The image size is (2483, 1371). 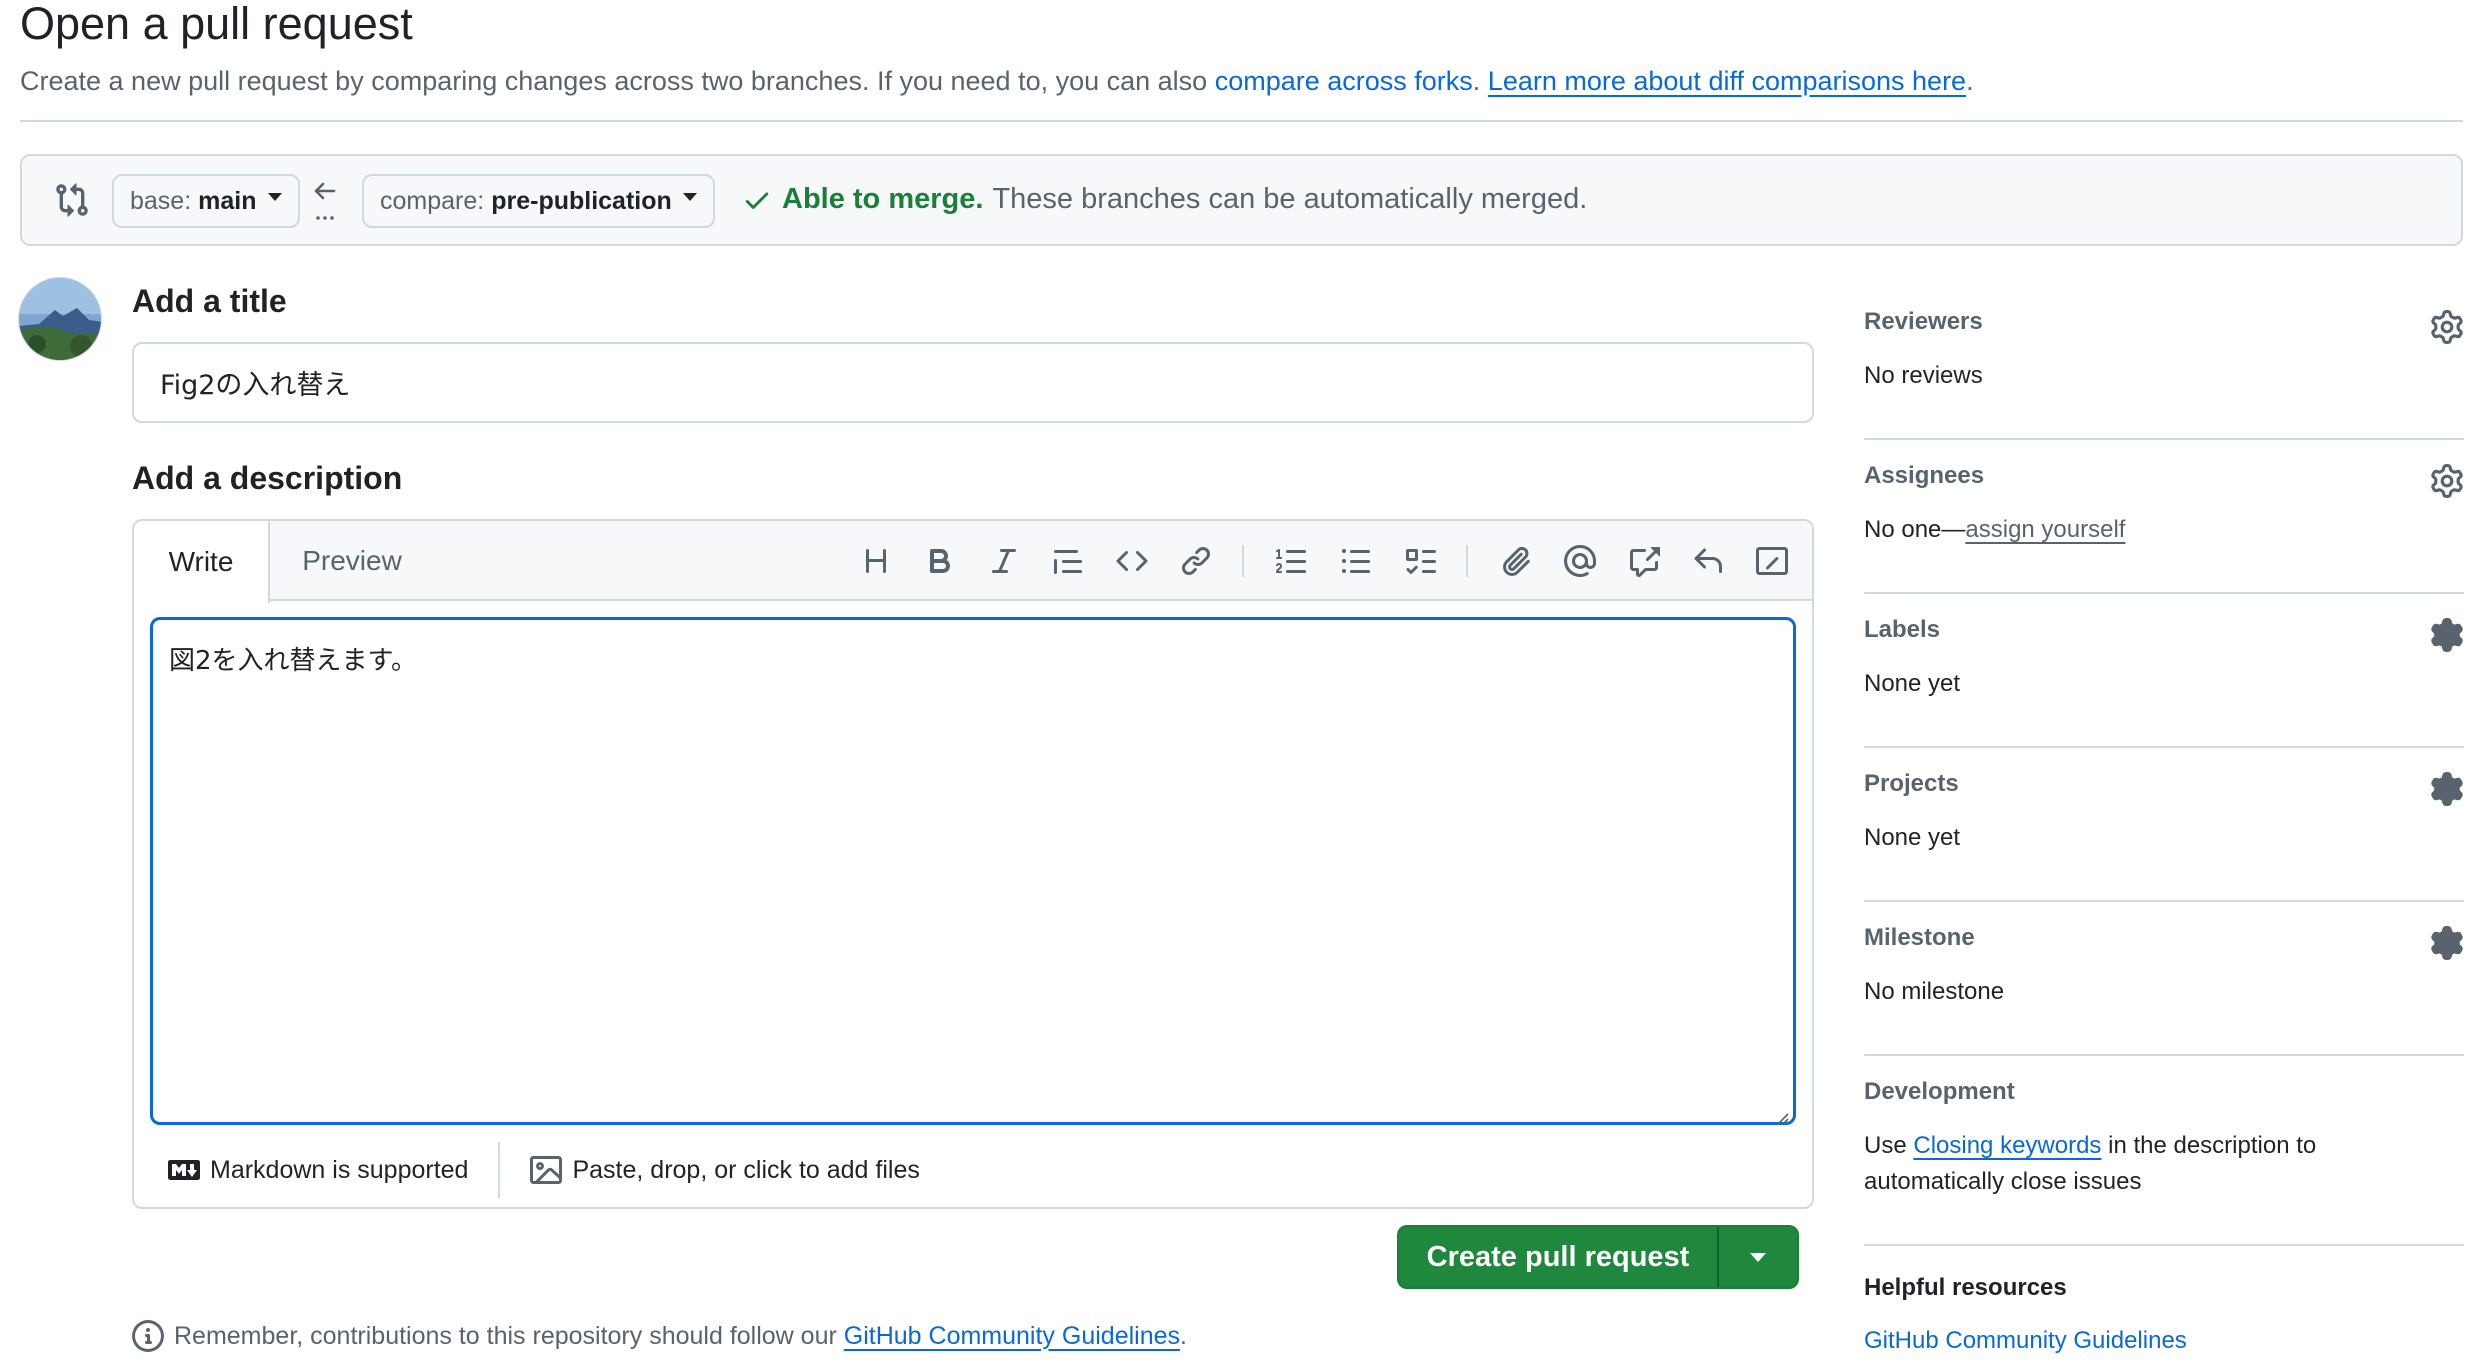 I want to click on tab-preview: Preview, so click(x=352, y=561).